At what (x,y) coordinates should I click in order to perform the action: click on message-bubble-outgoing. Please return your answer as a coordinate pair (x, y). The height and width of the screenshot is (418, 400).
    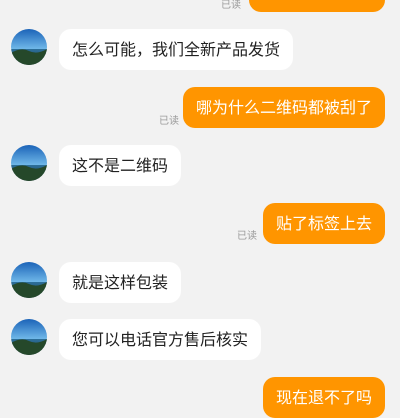
    Looking at the image, I should click on (317, 6).